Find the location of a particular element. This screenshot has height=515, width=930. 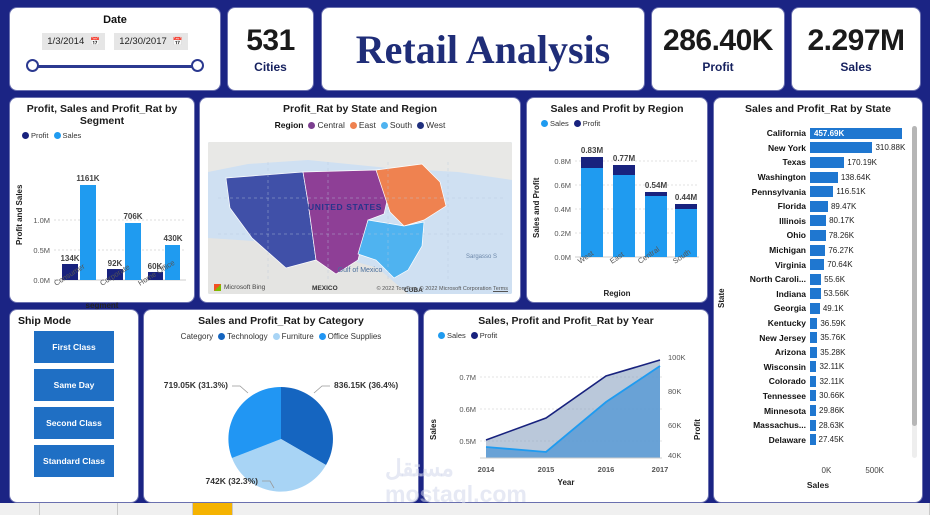

region-chart-legend: Sales Profit is located at coordinates (617, 123).